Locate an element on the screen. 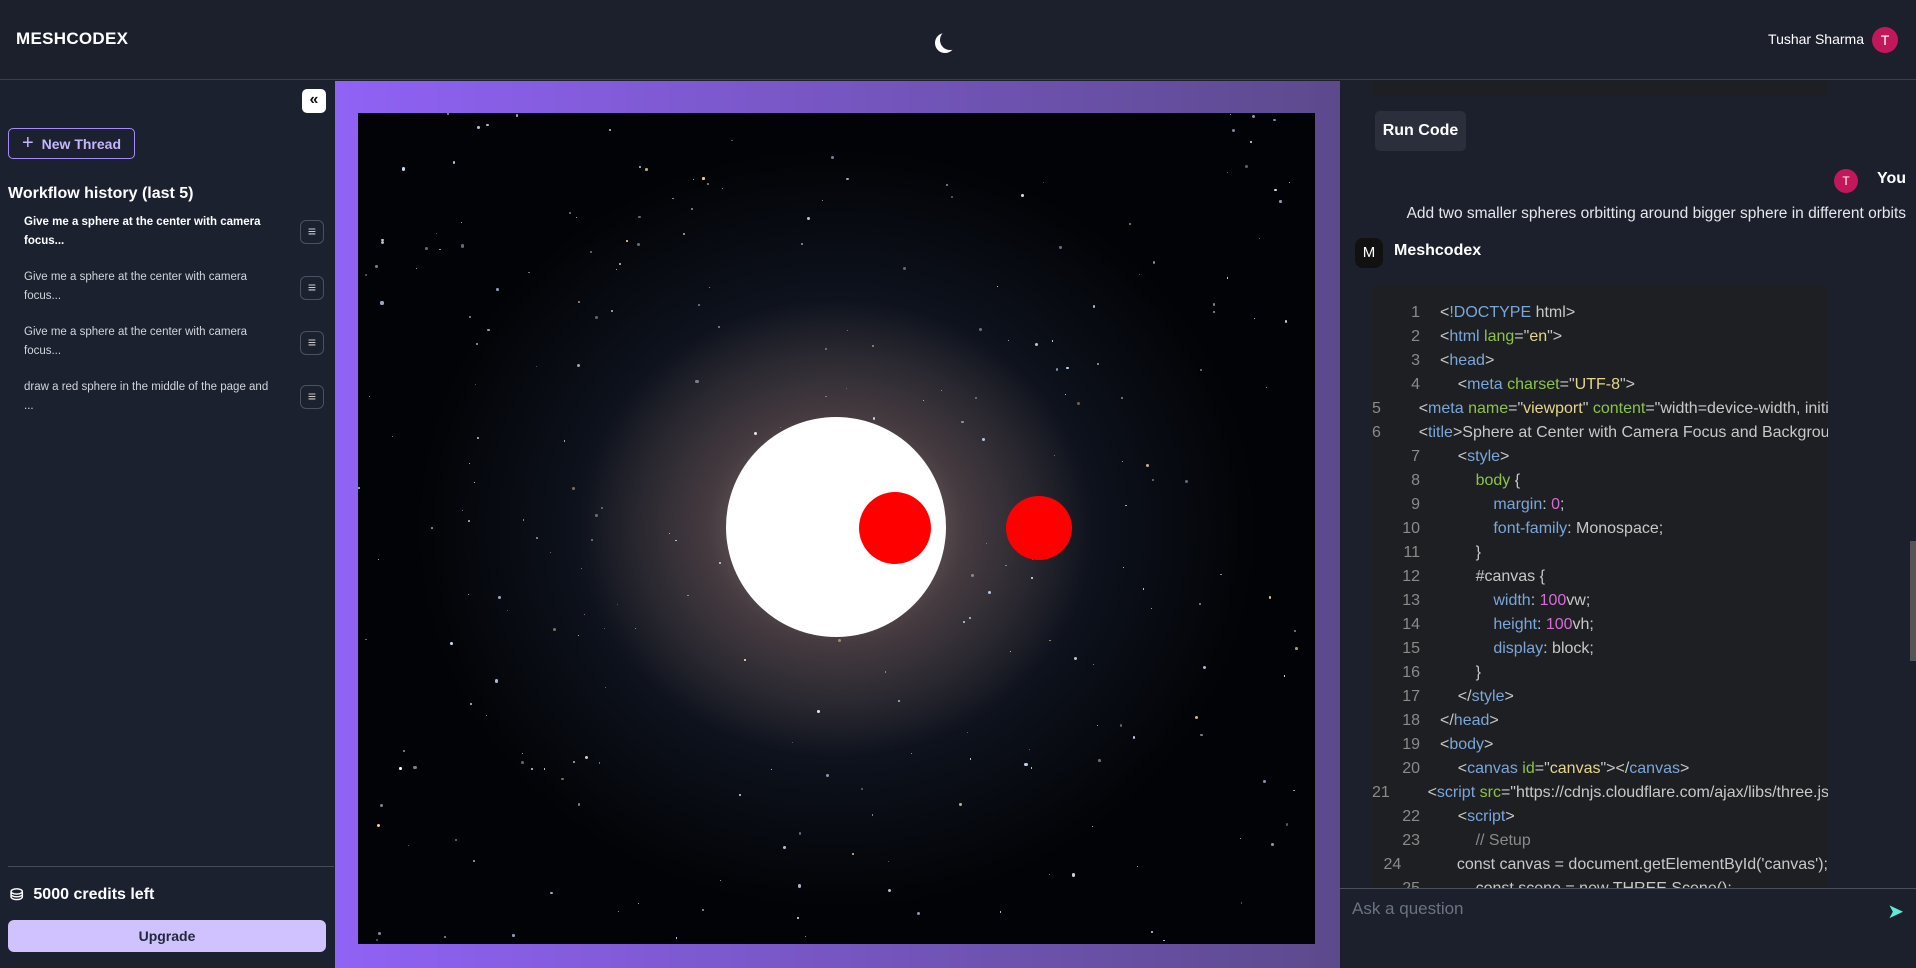 The image size is (1916, 968). line-number: 6 is located at coordinates (1376, 432).